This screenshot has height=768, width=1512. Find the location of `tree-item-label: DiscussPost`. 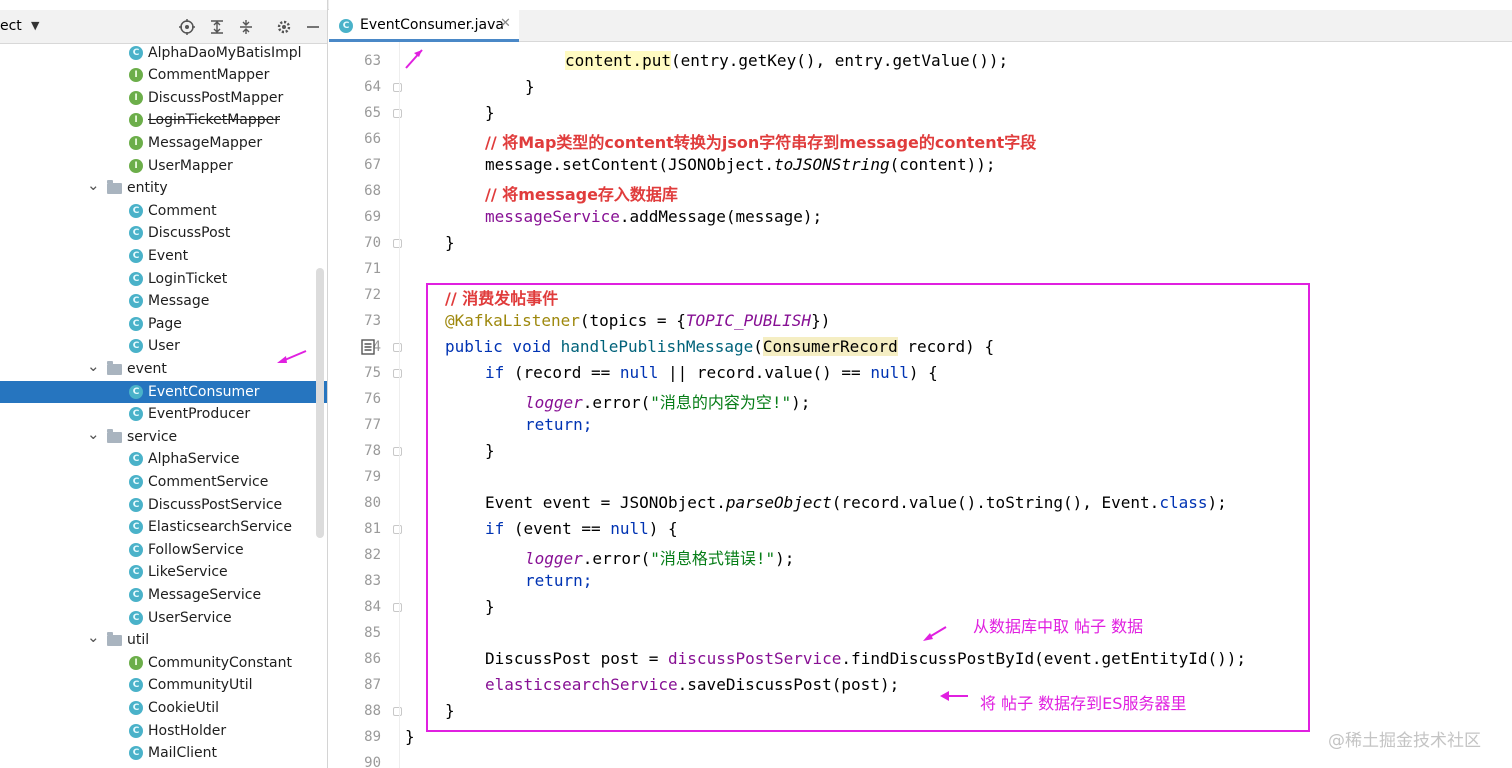

tree-item-label: DiscussPost is located at coordinates (189, 233).